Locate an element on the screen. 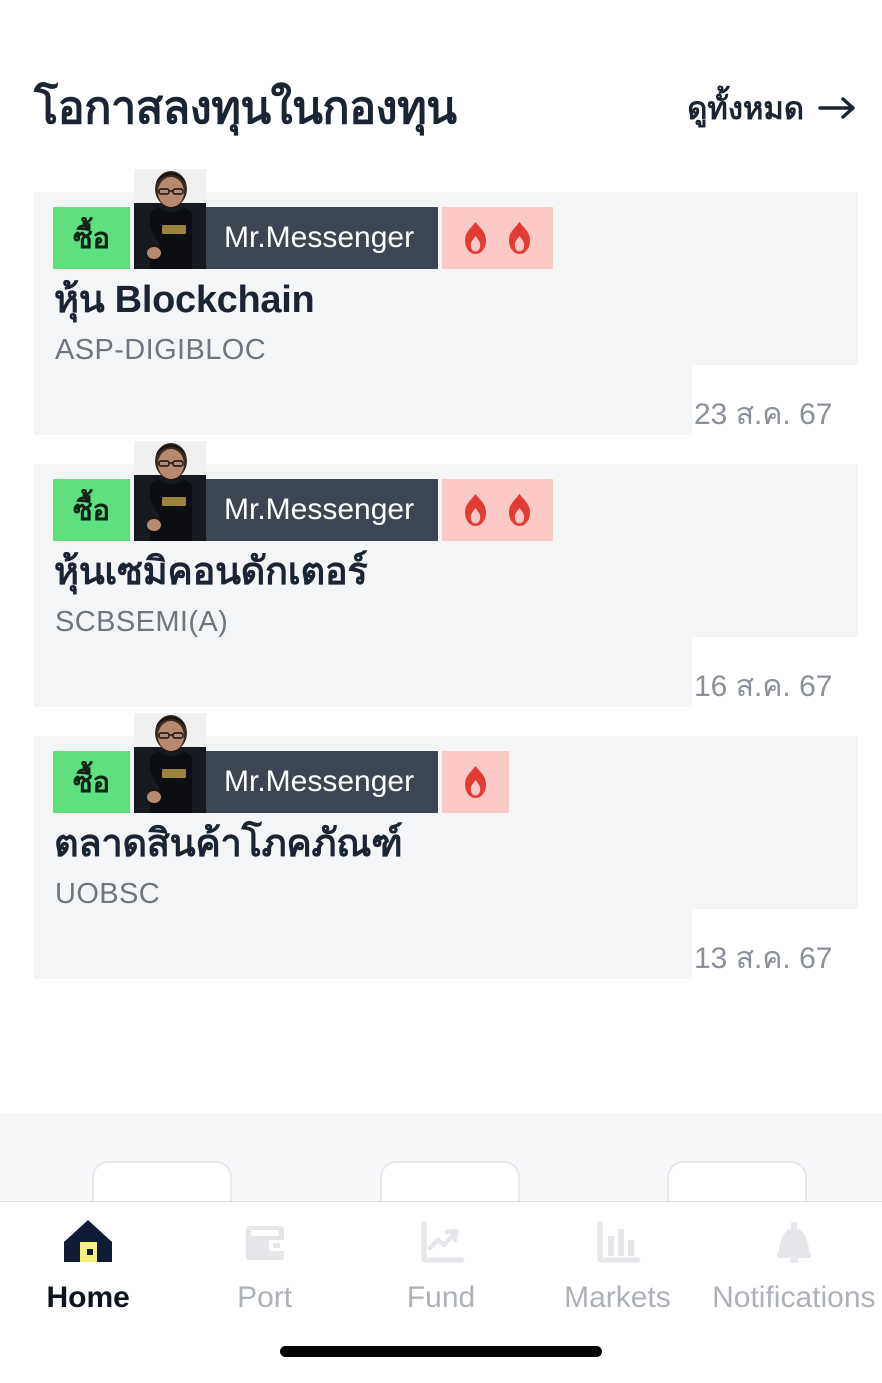 The width and height of the screenshot is (882, 1383). fund-title: หุ้น Blockchain is located at coordinates (184, 300).